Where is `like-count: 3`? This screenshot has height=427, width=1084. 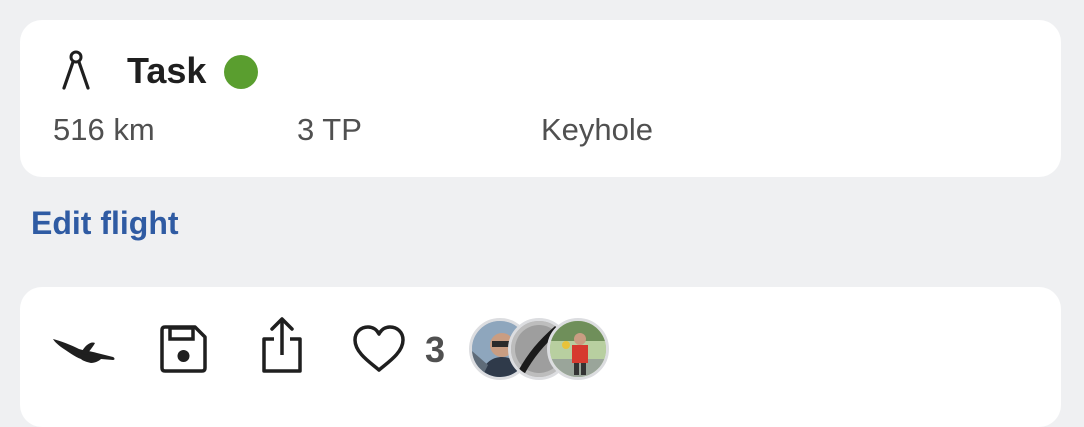
like-count: 3 is located at coordinates (435, 350).